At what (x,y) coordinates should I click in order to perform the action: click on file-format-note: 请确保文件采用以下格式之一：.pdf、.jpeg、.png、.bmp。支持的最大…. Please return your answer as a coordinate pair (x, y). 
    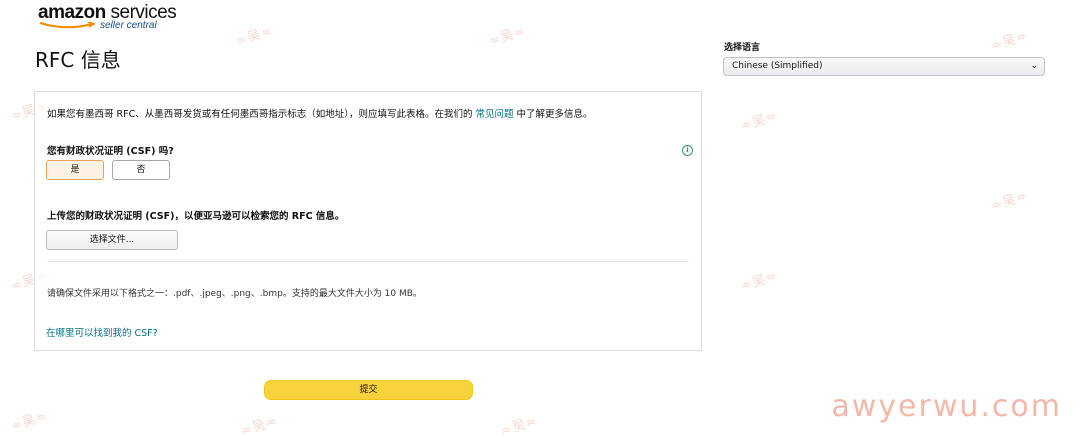
    Looking at the image, I should click on (234, 294).